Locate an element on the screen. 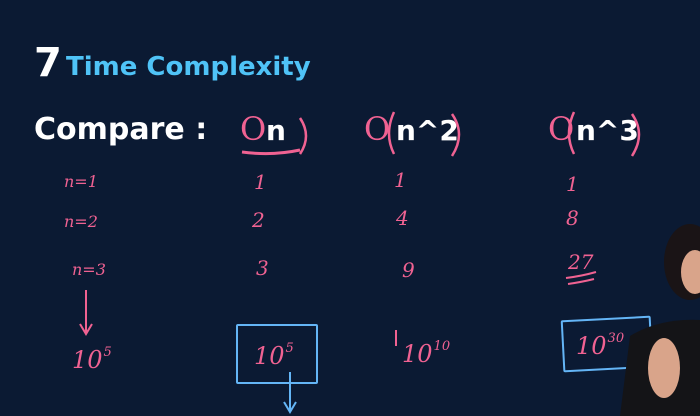 The width and height of the screenshot is (700, 416). presenter-hands is located at coordinates (664, 368).